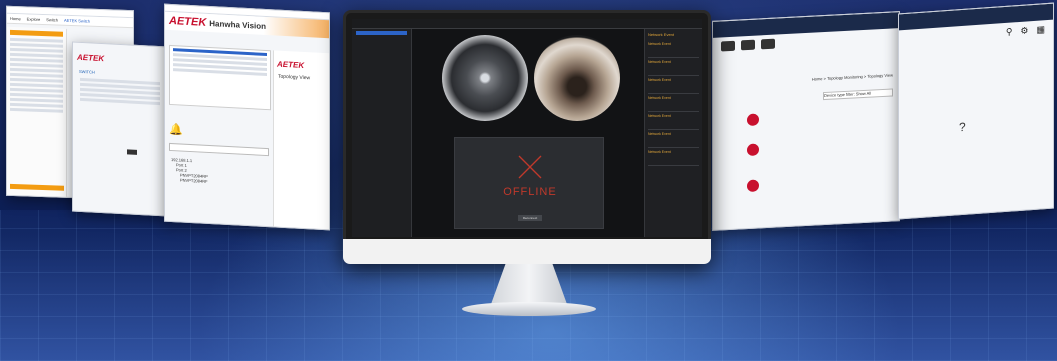  What do you see at coordinates (15, 18) in the screenshot?
I see `tab-home: Home` at bounding box center [15, 18].